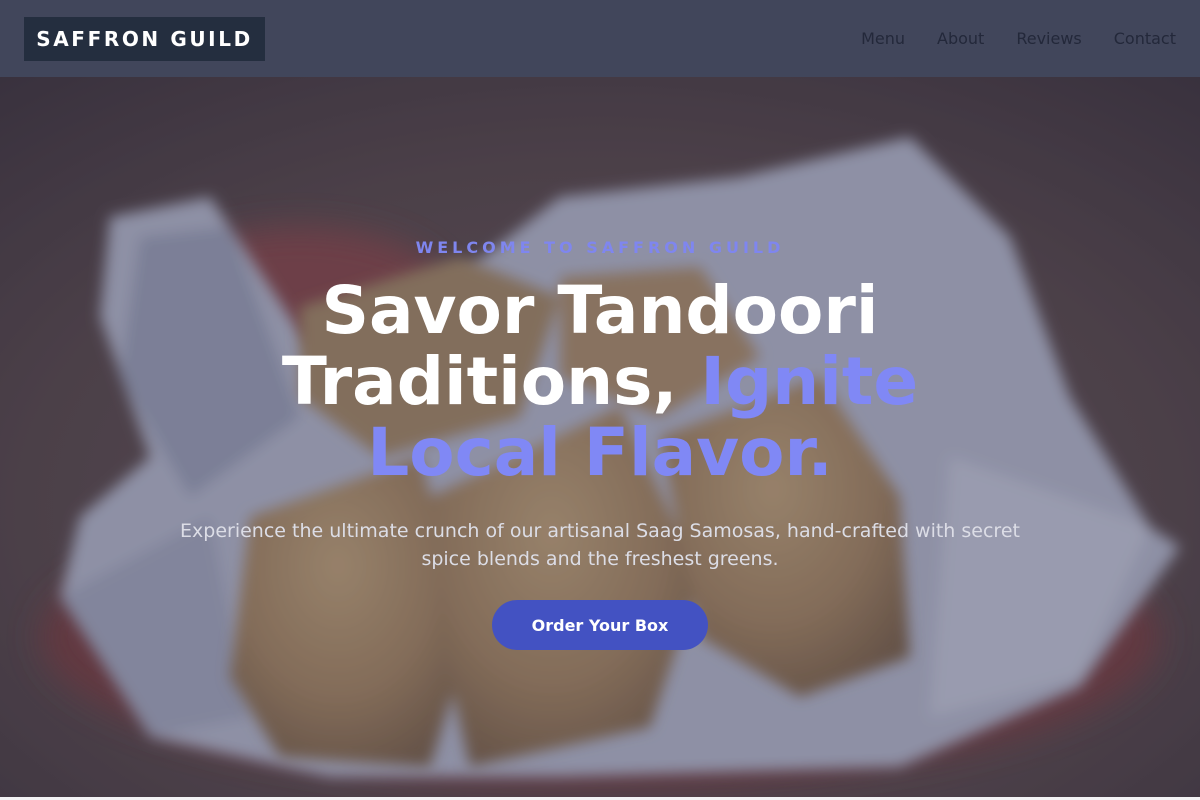 This screenshot has height=800, width=1200. I want to click on hero-eyebrow: WELCOME TO SAFFRON GUILD, so click(600, 247).